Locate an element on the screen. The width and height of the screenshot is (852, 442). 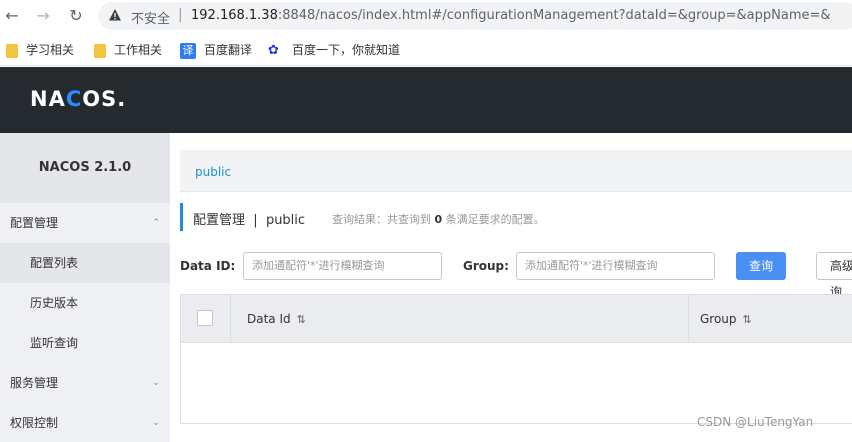
namespace-tab-public: public is located at coordinates (213, 172).